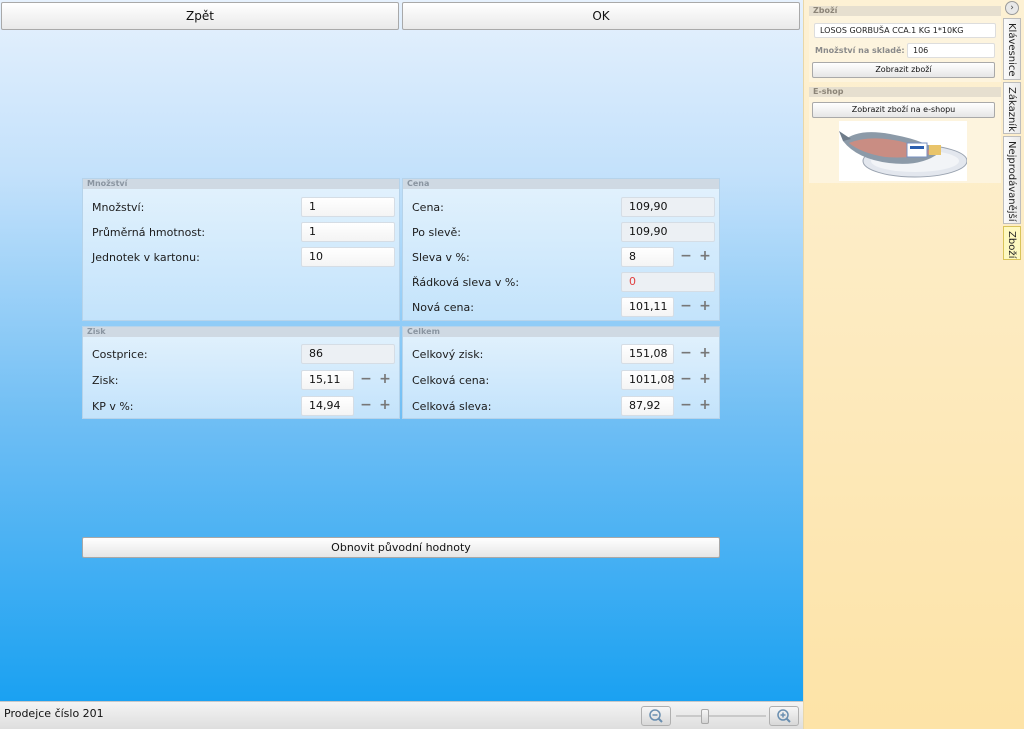 This screenshot has width=1024, height=729. What do you see at coordinates (668, 282) in the screenshot?
I see `line-discount-field: 0` at bounding box center [668, 282].